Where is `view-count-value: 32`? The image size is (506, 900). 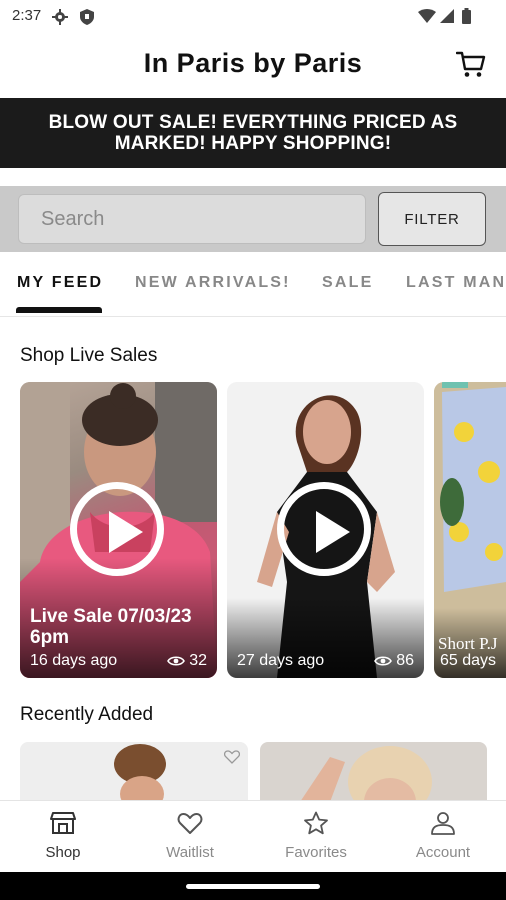 view-count-value: 32 is located at coordinates (198, 660).